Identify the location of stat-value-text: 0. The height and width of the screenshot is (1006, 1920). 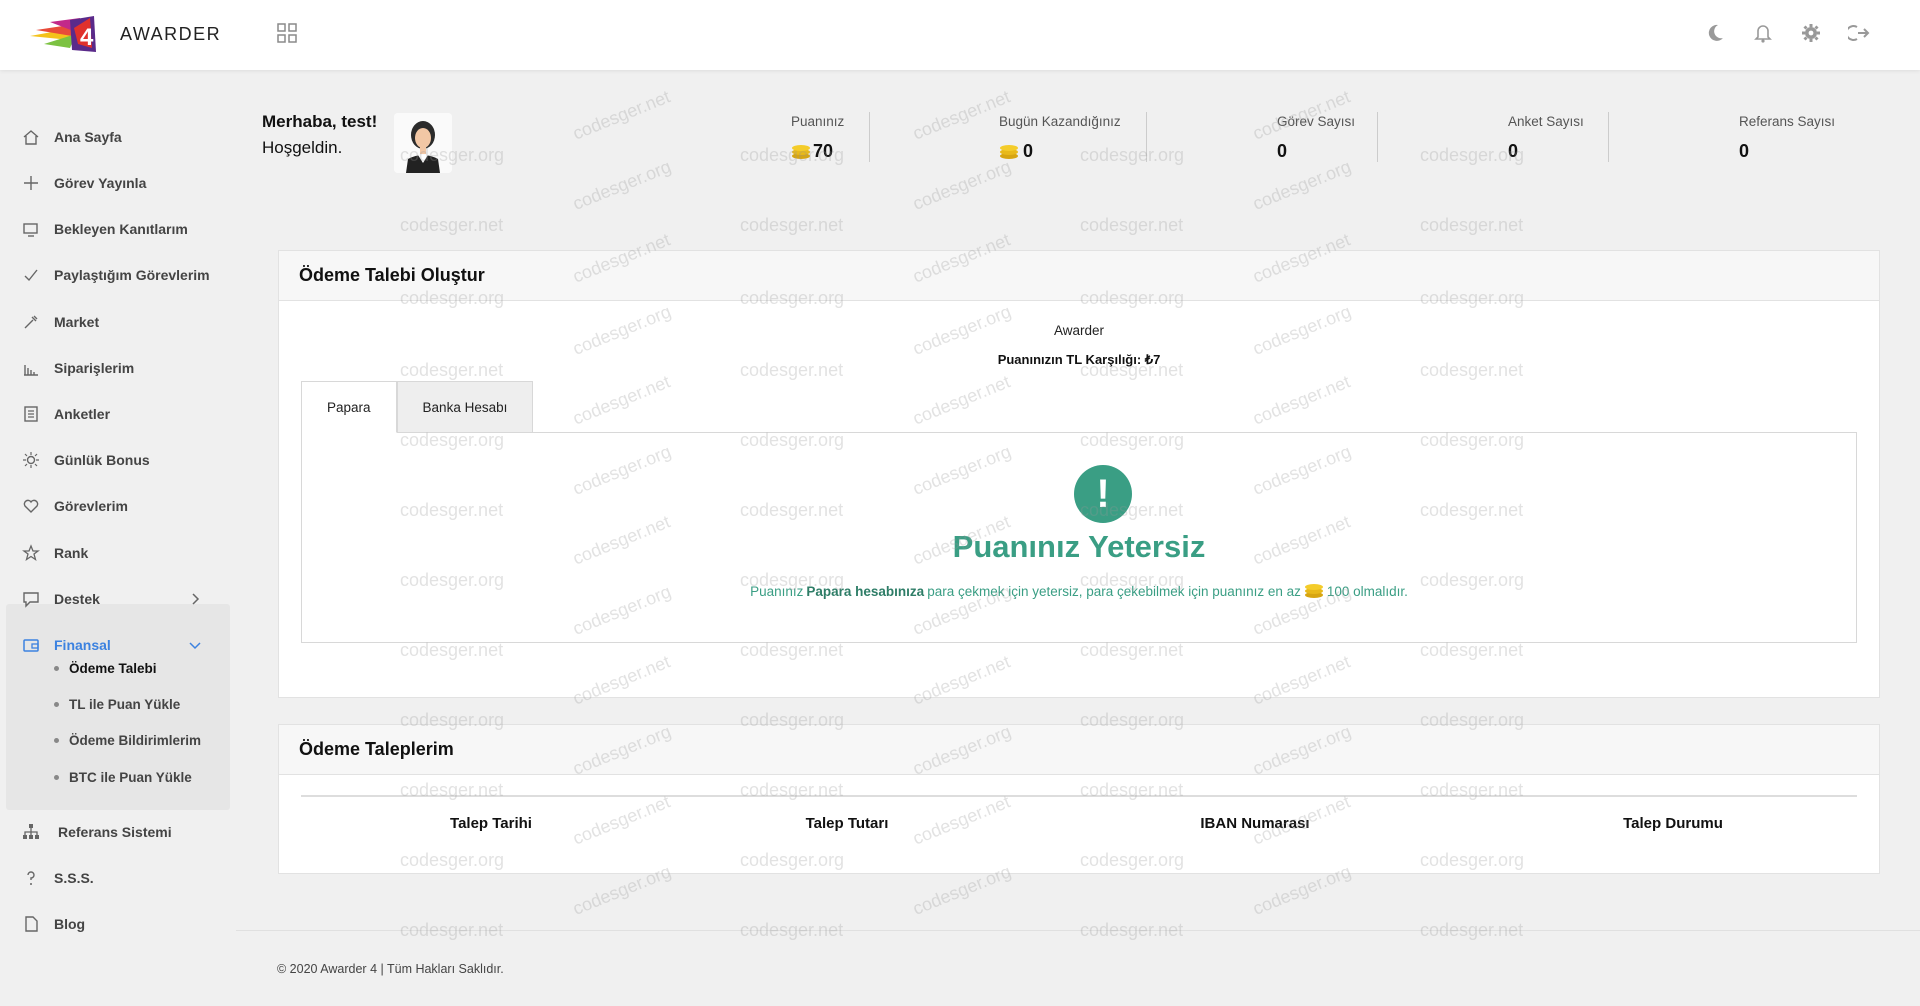
(1028, 151).